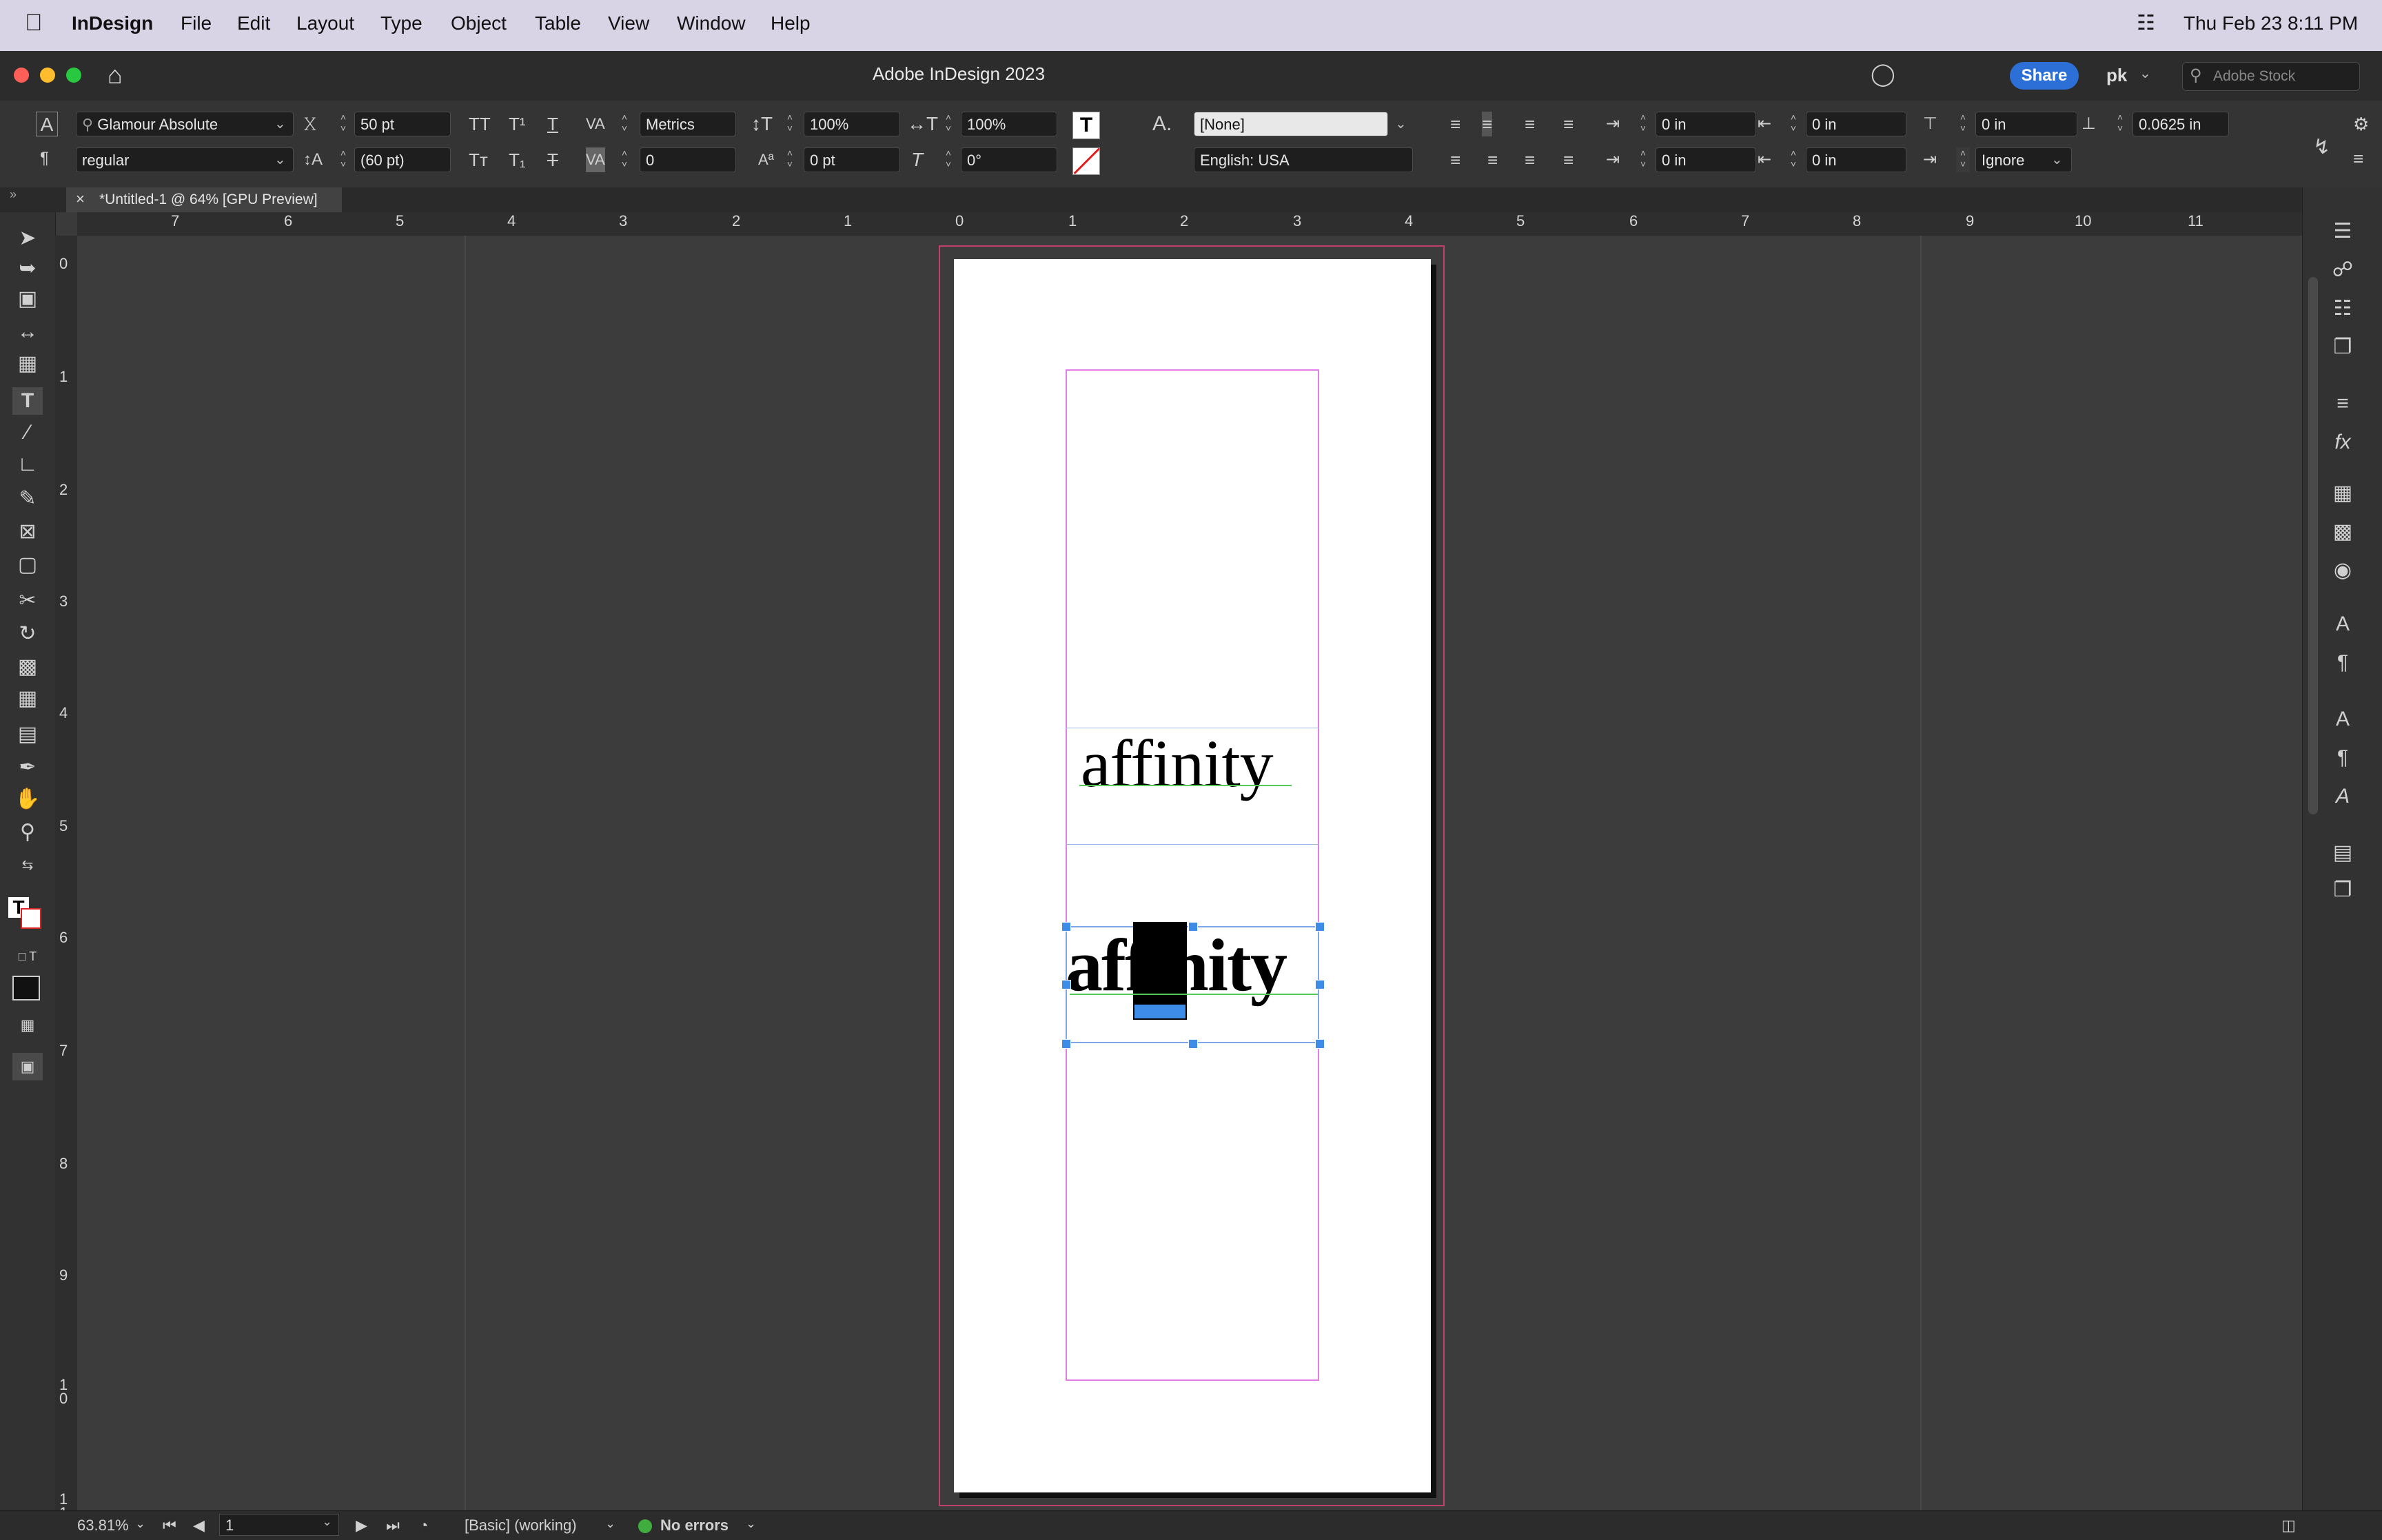 The image size is (2382, 1540). I want to click on menu-type: Type, so click(401, 23).